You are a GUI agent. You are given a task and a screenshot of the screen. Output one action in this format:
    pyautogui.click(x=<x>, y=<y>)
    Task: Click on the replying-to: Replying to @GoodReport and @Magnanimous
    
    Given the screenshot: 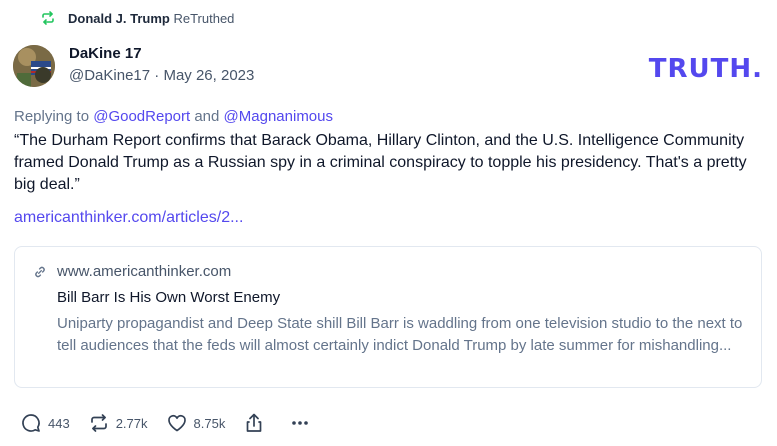 What is the action you would take?
    pyautogui.click(x=173, y=116)
    